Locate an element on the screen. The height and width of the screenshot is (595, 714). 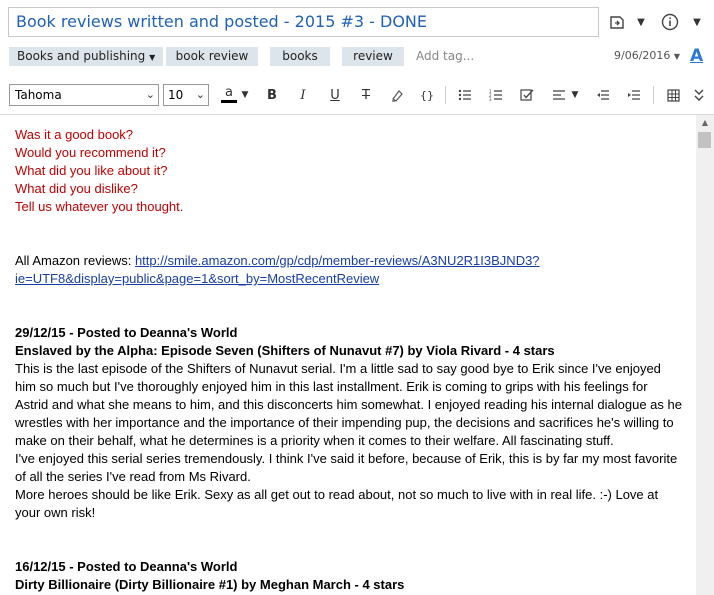
vertical-scrollbar: ▲ is located at coordinates (705, 355).